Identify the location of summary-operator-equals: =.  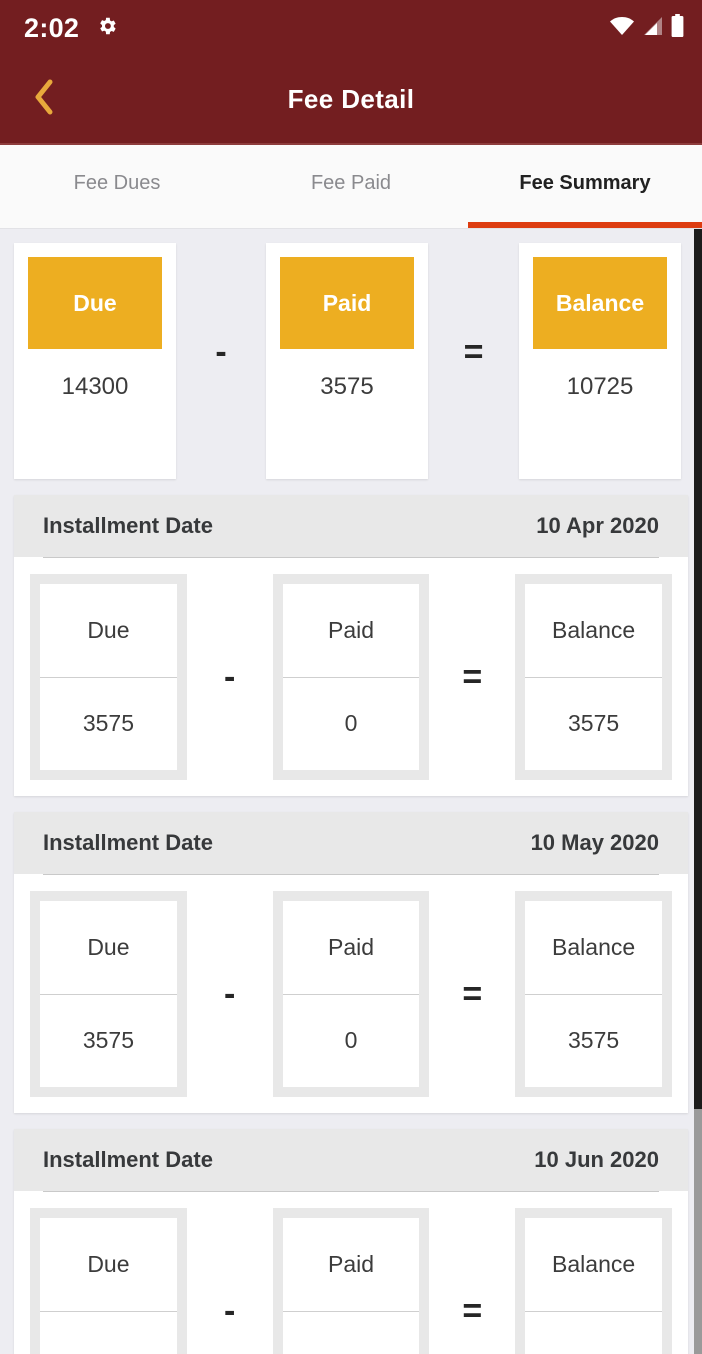
(473, 352).